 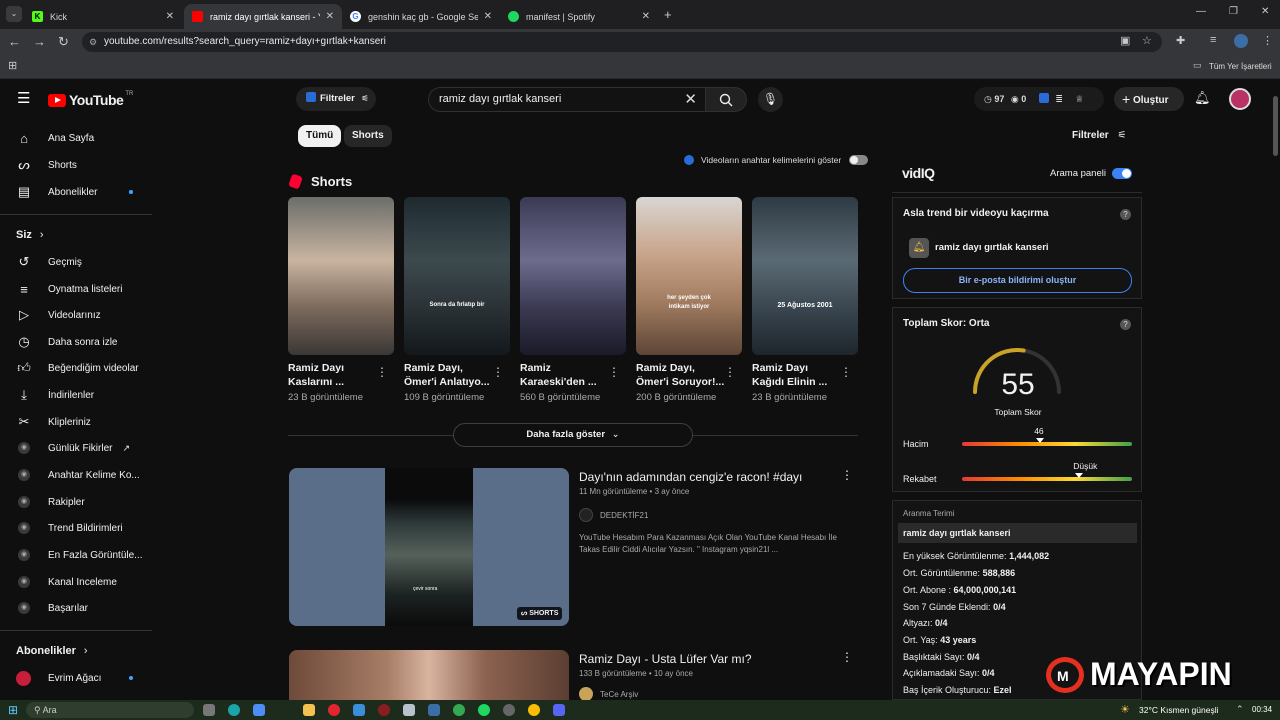 I want to click on channel-row: TeCe Arşiv, so click(x=608, y=694).